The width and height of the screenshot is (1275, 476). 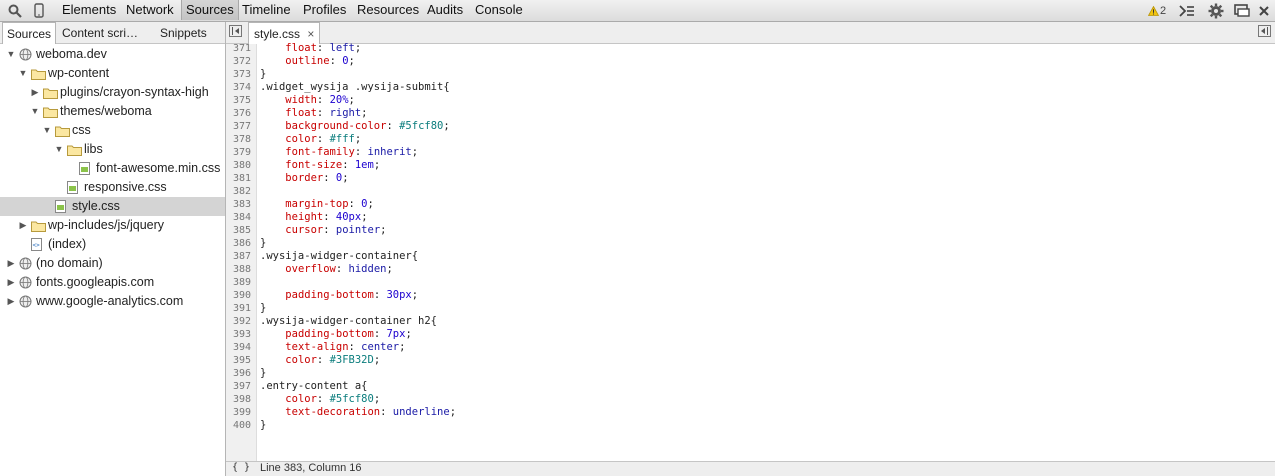 I want to click on device-mode-icon, so click(x=39, y=10).